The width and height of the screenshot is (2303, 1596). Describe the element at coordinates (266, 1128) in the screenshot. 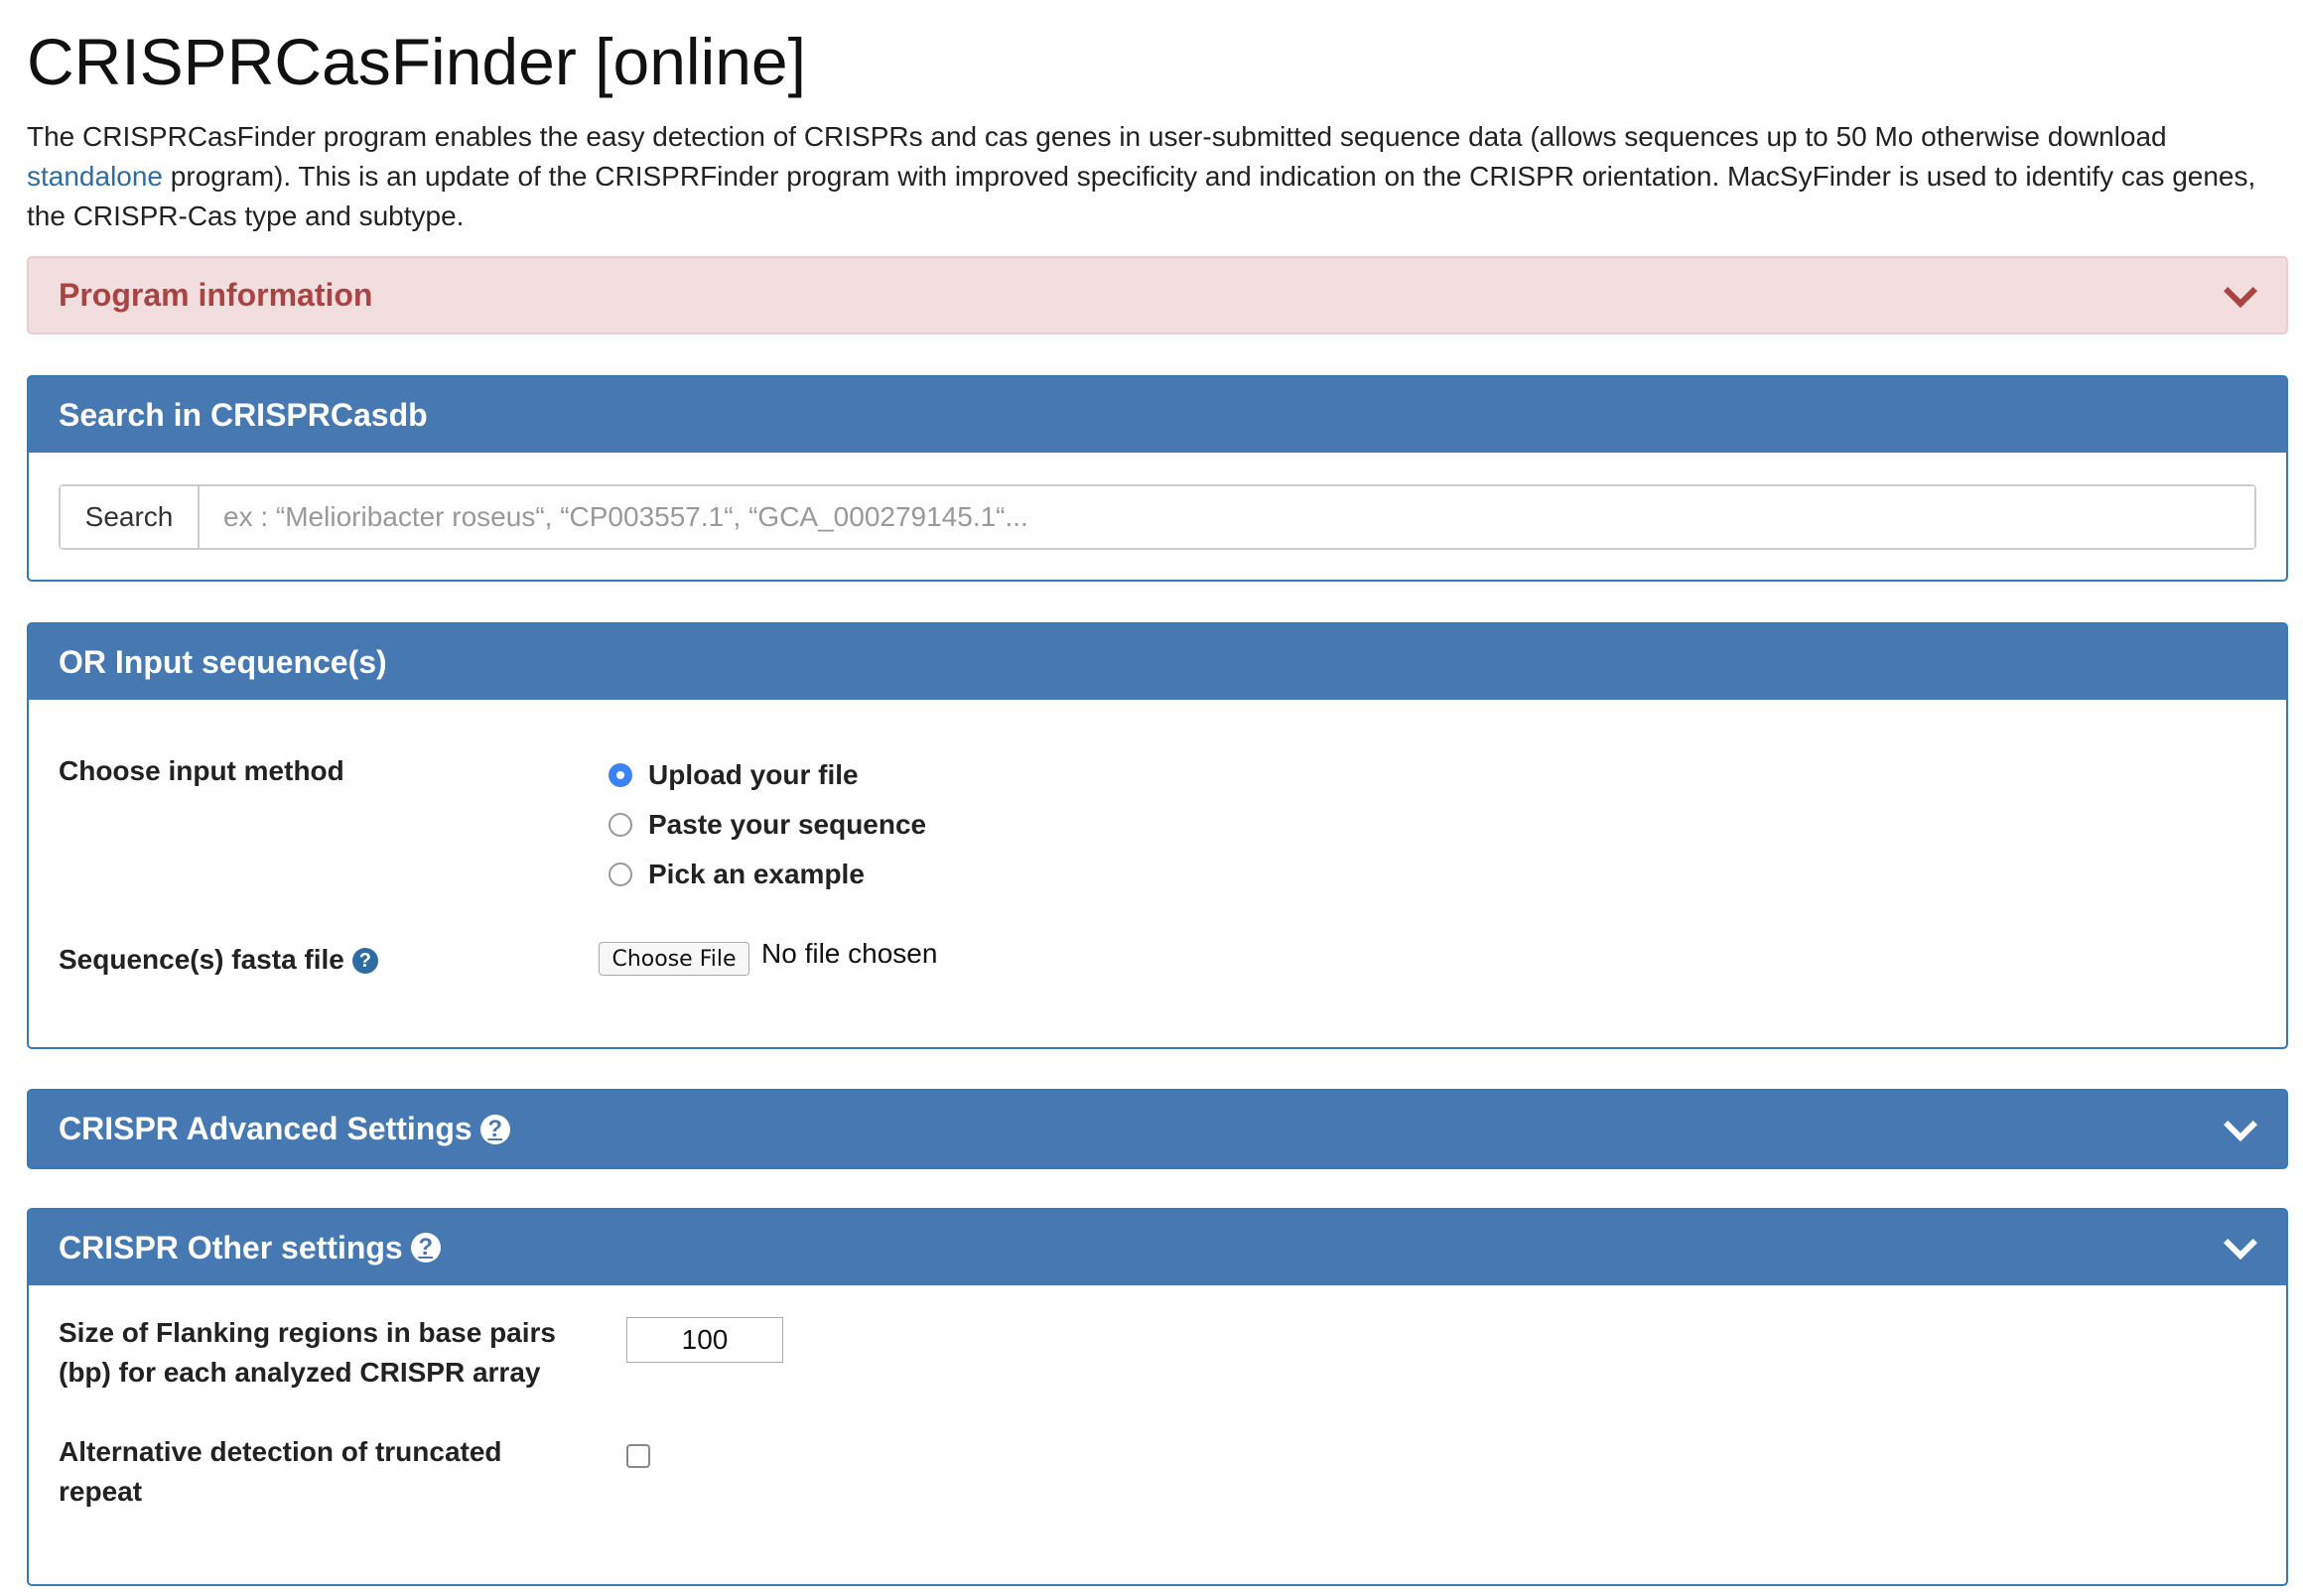

I see `advanced-settings-title: CRISPR Advanced Settings` at that location.